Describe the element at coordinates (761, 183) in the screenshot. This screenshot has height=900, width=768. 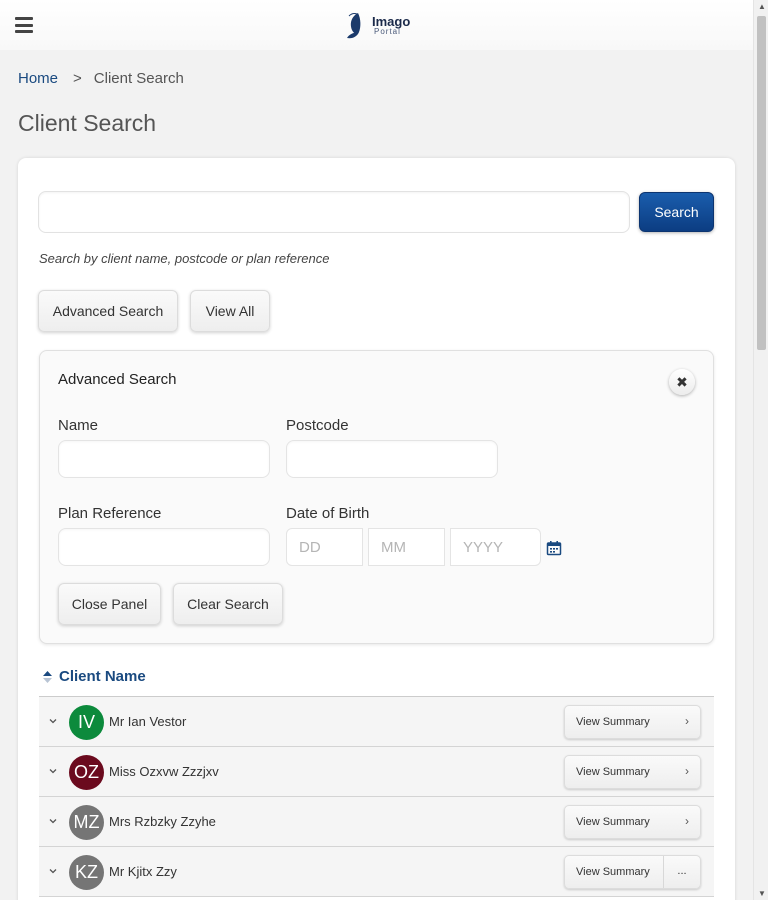
I see `scroll-thumb` at that location.